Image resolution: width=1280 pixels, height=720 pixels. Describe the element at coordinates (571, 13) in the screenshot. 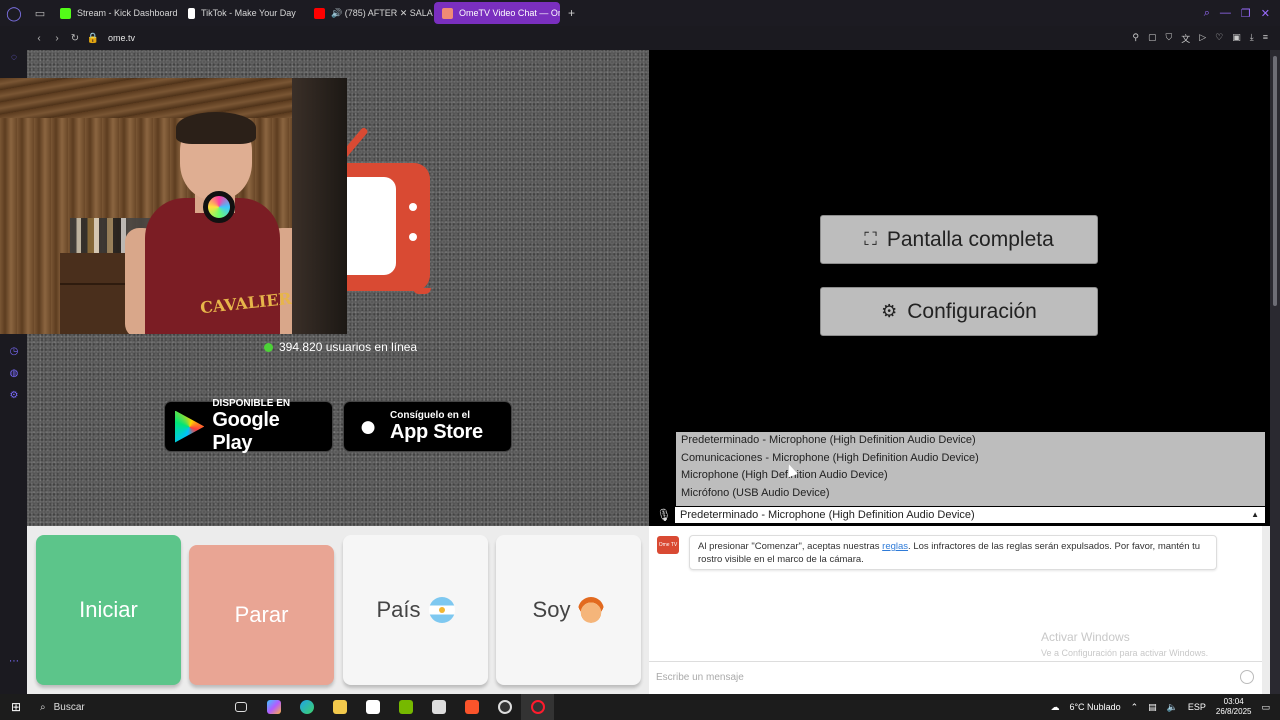

I see `new-tab-button: +` at that location.